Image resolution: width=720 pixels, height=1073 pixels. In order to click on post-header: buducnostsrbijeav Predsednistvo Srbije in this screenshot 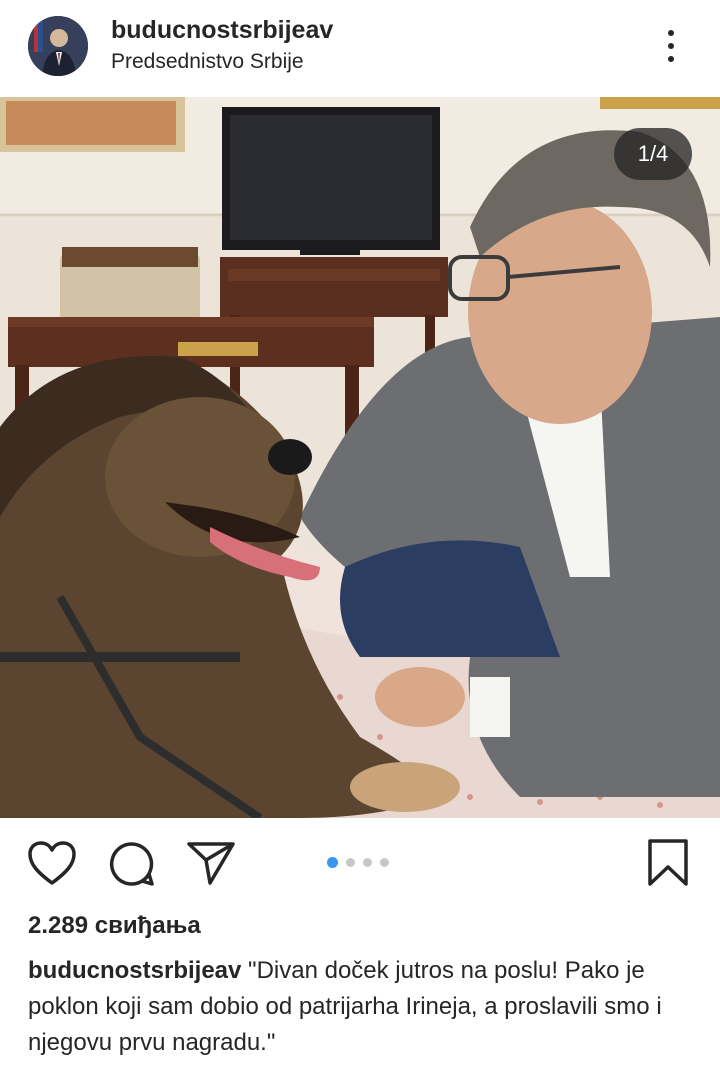, I will do `click(360, 48)`.